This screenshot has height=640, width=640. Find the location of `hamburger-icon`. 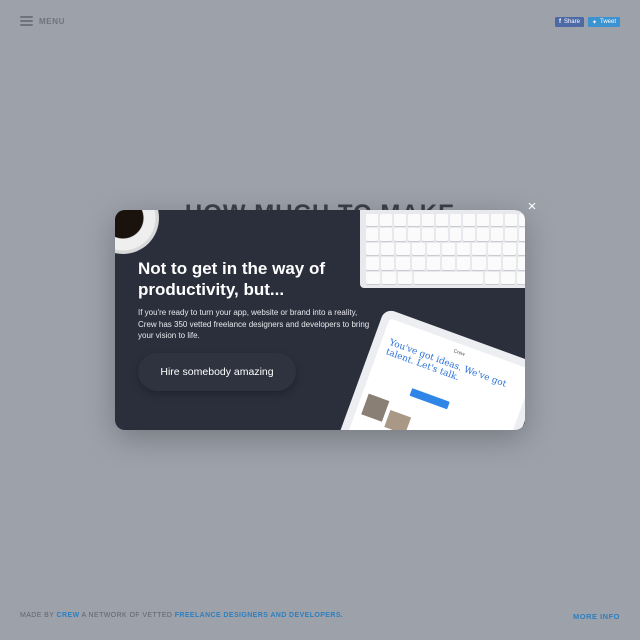

hamburger-icon is located at coordinates (26, 21).